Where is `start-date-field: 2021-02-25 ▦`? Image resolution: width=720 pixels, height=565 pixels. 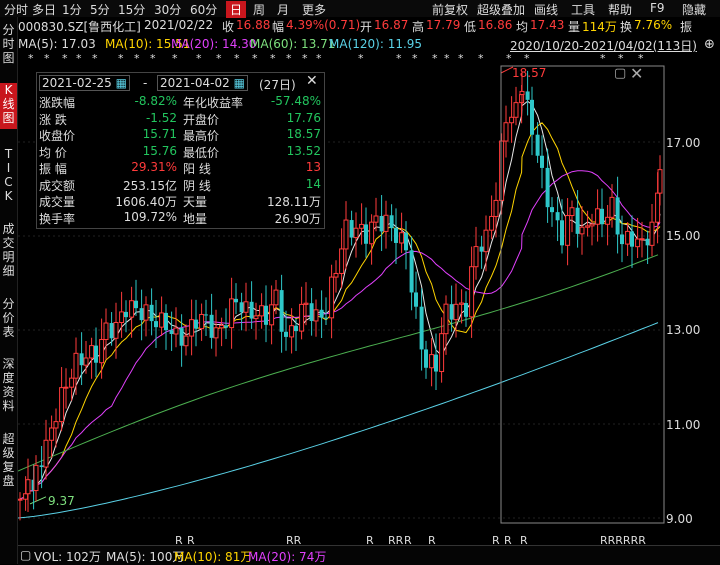
start-date-field: 2021-02-25 ▦ is located at coordinates (84, 83).